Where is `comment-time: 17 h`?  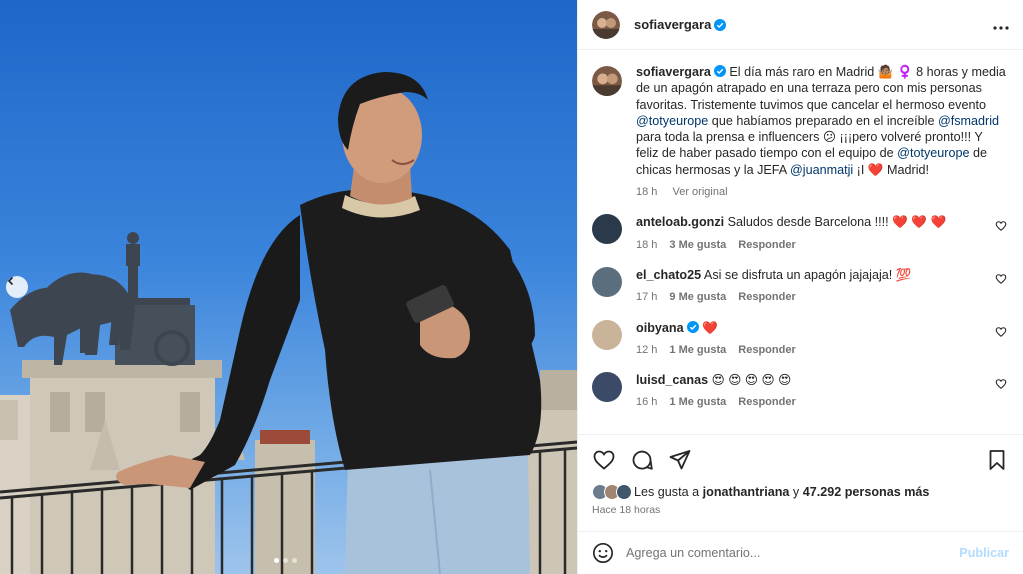
comment-time: 17 h is located at coordinates (646, 297).